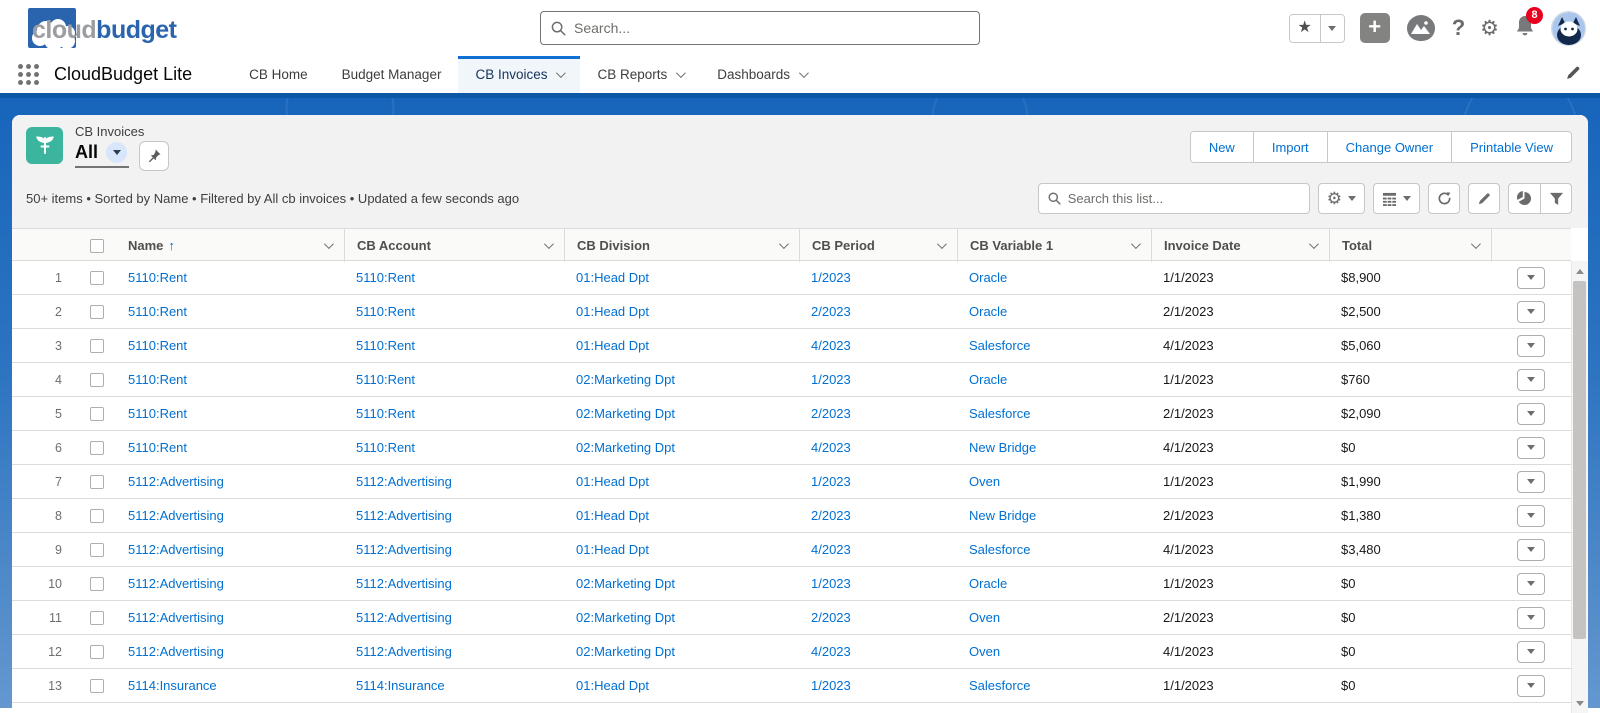 The width and height of the screenshot is (1600, 713). What do you see at coordinates (278, 74) in the screenshot?
I see `tab-cb-home: CB Home` at bounding box center [278, 74].